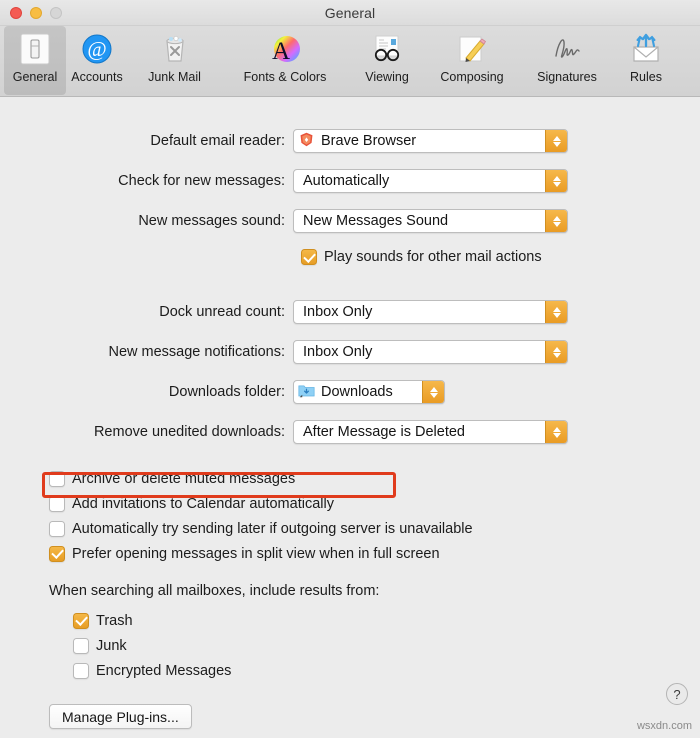 Image resolution: width=700 pixels, height=738 pixels. I want to click on checkbox-encrypted-messages, so click(81, 670).